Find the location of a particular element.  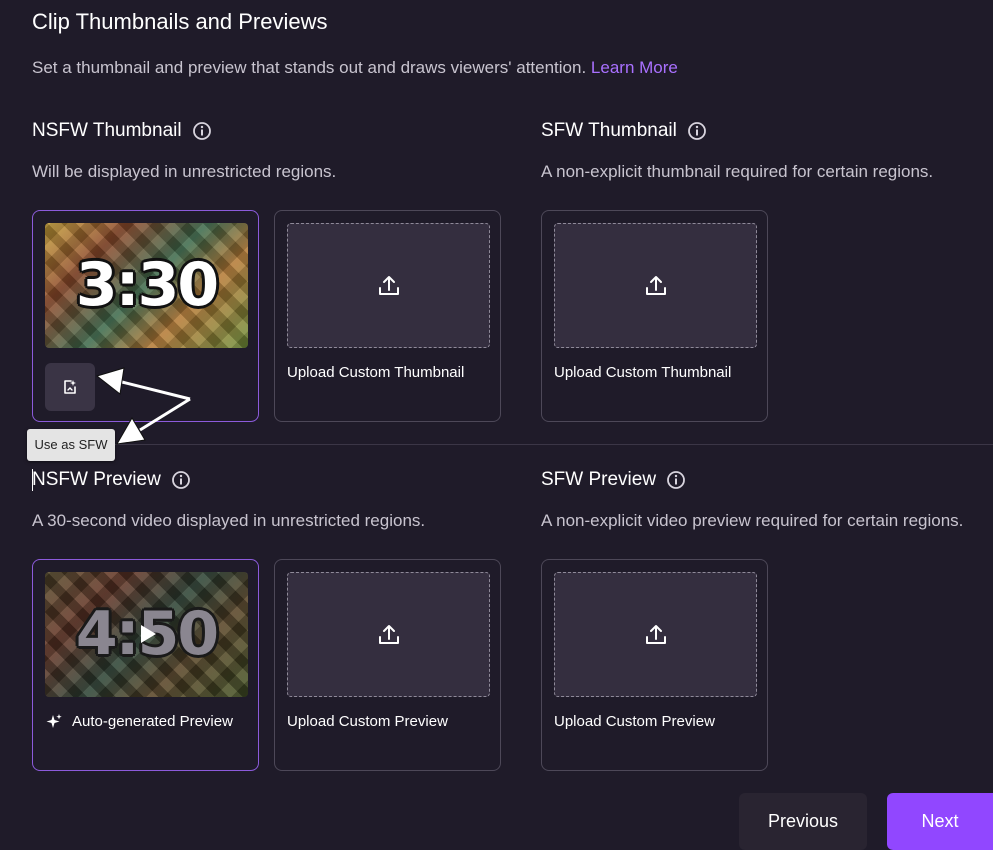

play-icon is located at coordinates (148, 634).